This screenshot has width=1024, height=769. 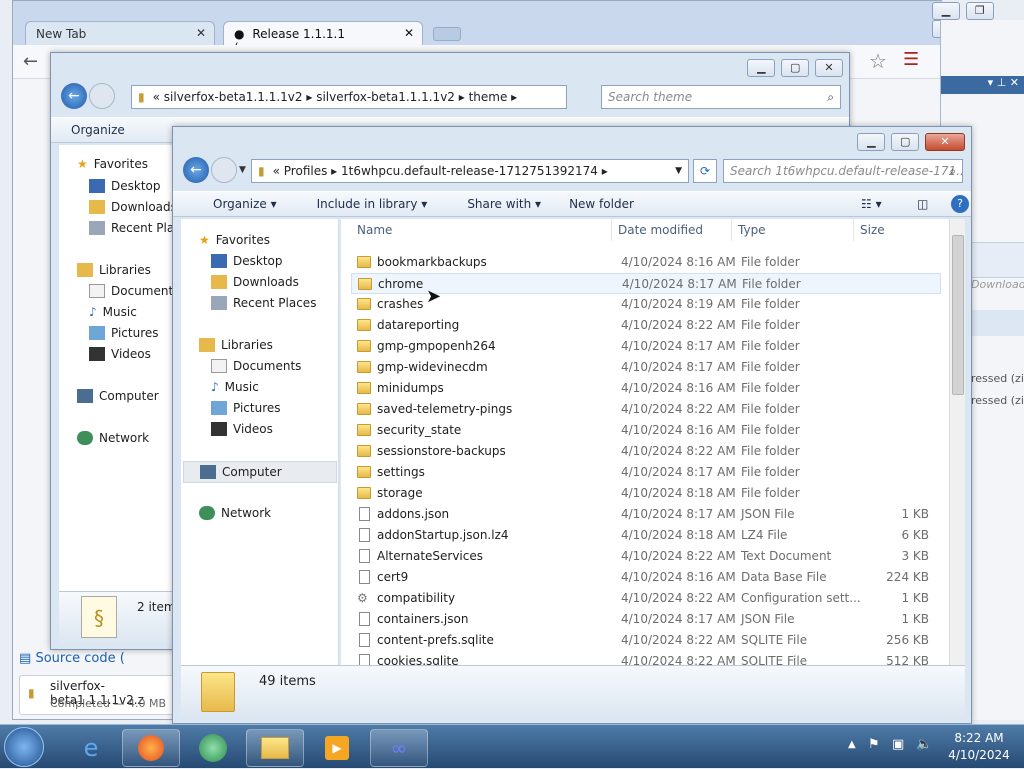 What do you see at coordinates (869, 230) in the screenshot?
I see `column-header-size: Size` at bounding box center [869, 230].